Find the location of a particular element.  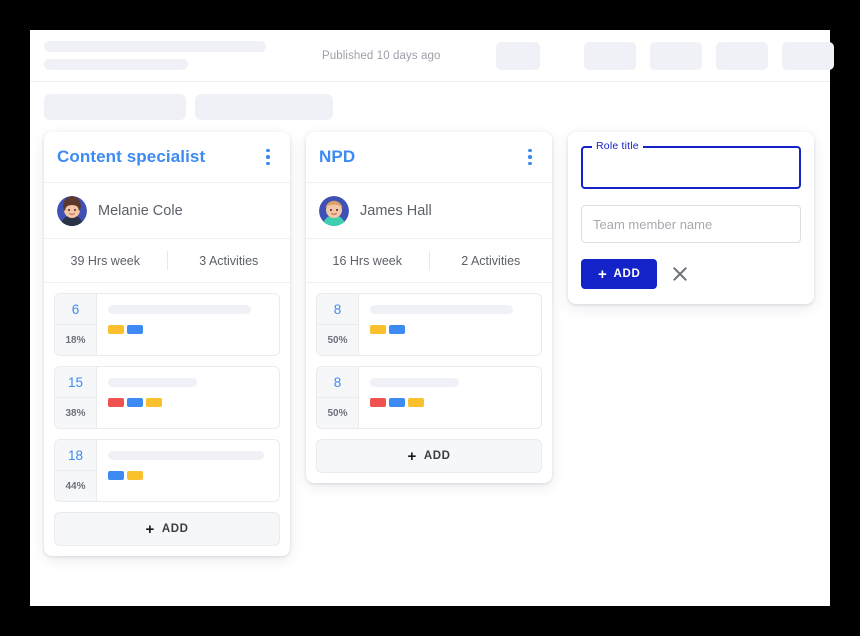

activity-row: 6 18% is located at coordinates (167, 324).